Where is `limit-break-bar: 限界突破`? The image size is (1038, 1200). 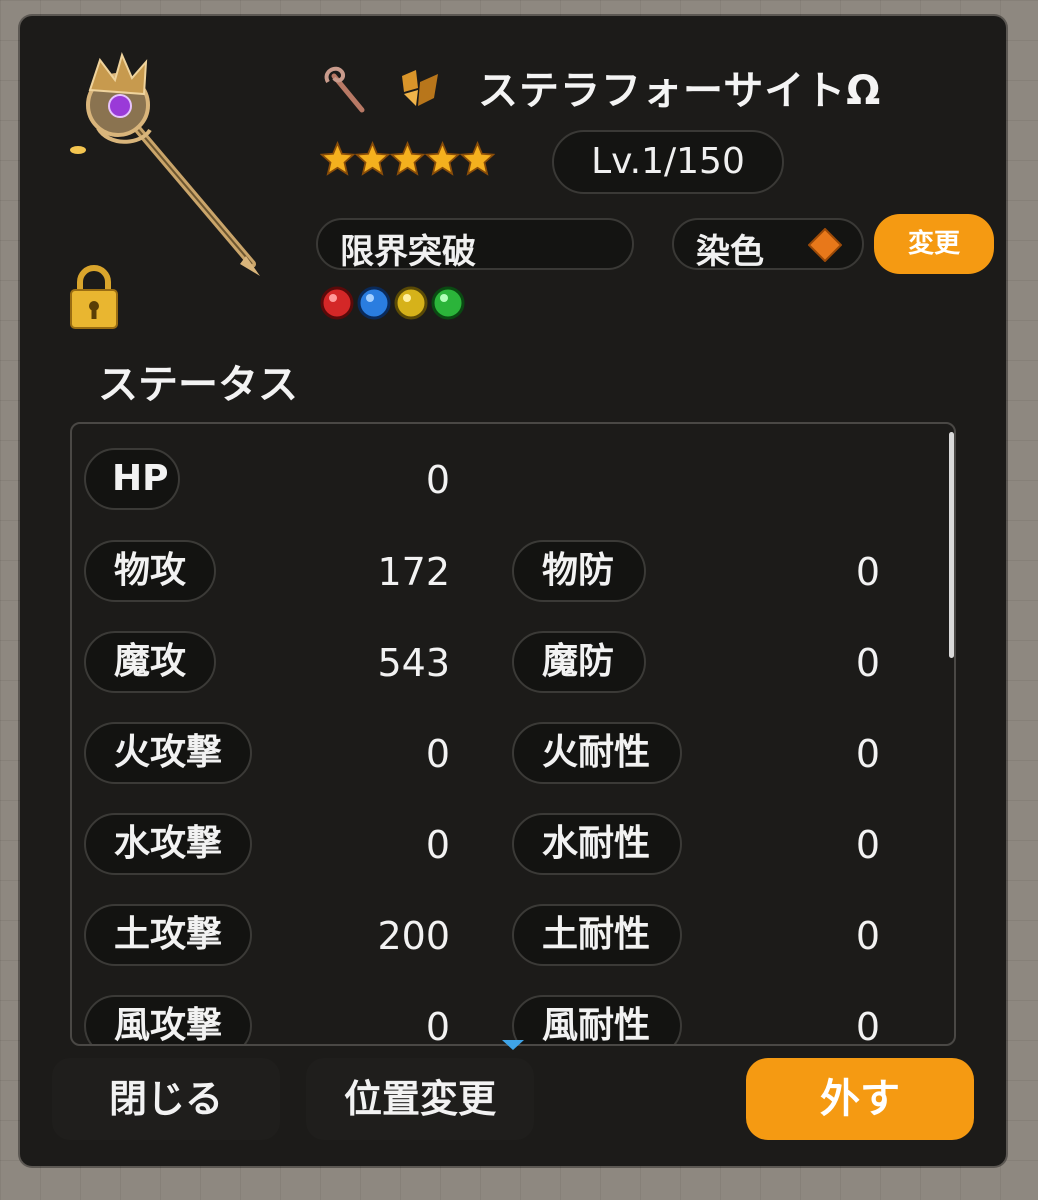 limit-break-bar: 限界突破 is located at coordinates (475, 245).